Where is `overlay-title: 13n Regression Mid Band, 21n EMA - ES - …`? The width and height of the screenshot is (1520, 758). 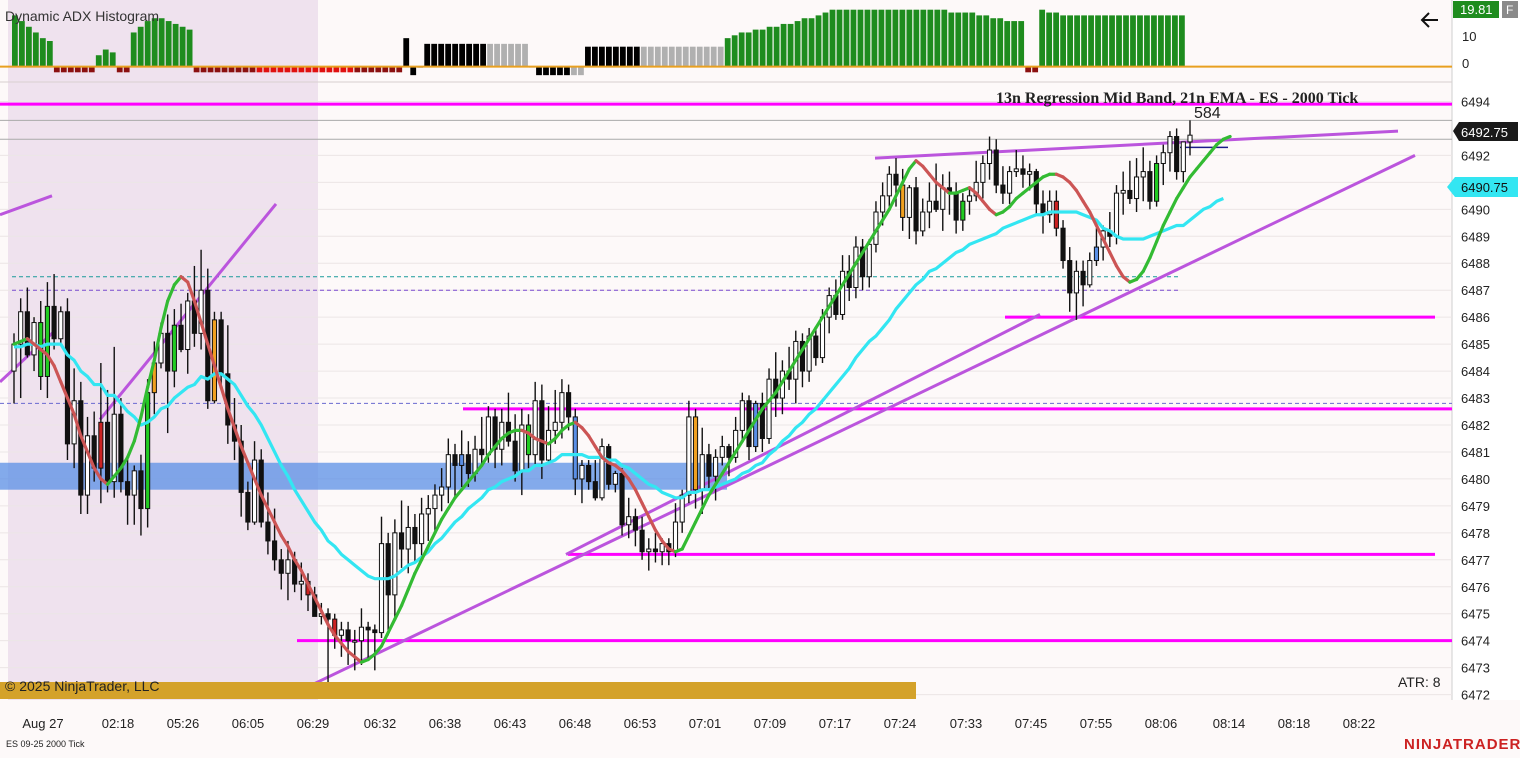 overlay-title: 13n Regression Mid Band, 21n EMA - ES - … is located at coordinates (1177, 98).